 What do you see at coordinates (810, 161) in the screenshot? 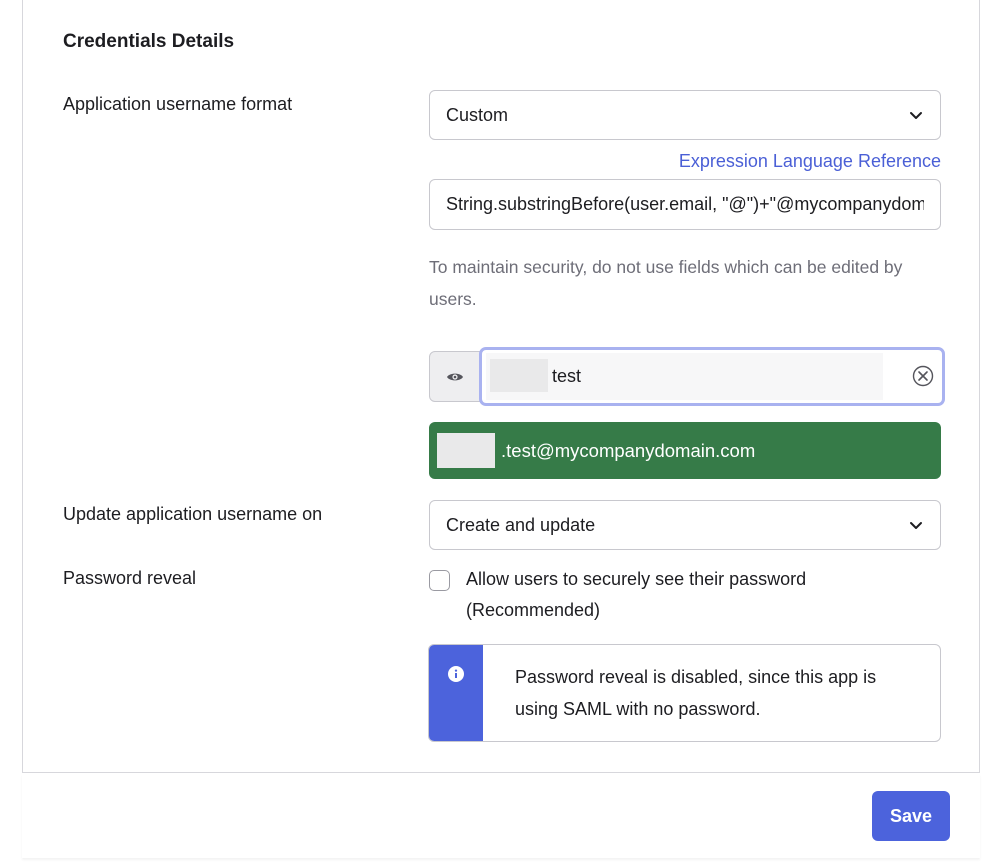
I see `expression-language-reference-link: Expression Language Reference` at bounding box center [810, 161].